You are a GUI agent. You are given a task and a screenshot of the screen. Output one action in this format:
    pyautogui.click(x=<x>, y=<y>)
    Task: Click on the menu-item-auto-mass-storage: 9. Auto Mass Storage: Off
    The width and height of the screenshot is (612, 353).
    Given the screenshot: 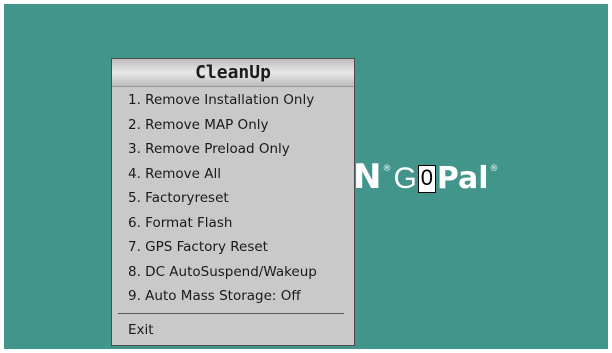 What is the action you would take?
    pyautogui.click(x=233, y=296)
    